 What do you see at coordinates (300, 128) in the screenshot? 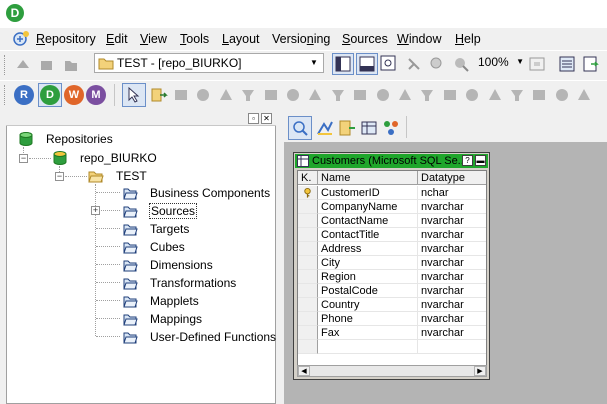
I see `source-analyzer-button` at bounding box center [300, 128].